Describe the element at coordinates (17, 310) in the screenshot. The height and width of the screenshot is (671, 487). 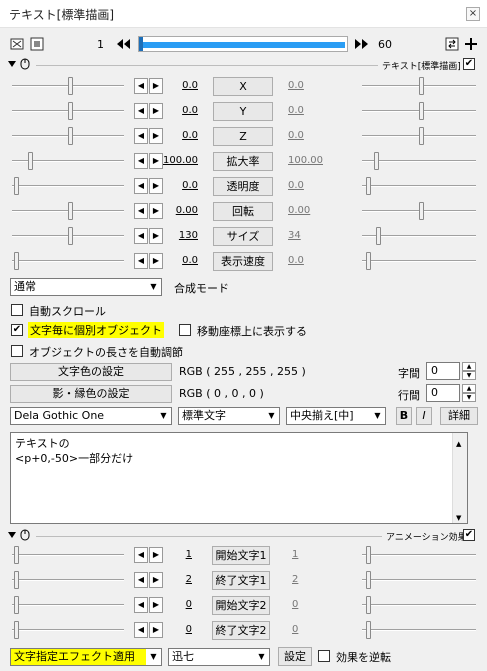
I see `auto-scroll-checkbox` at that location.